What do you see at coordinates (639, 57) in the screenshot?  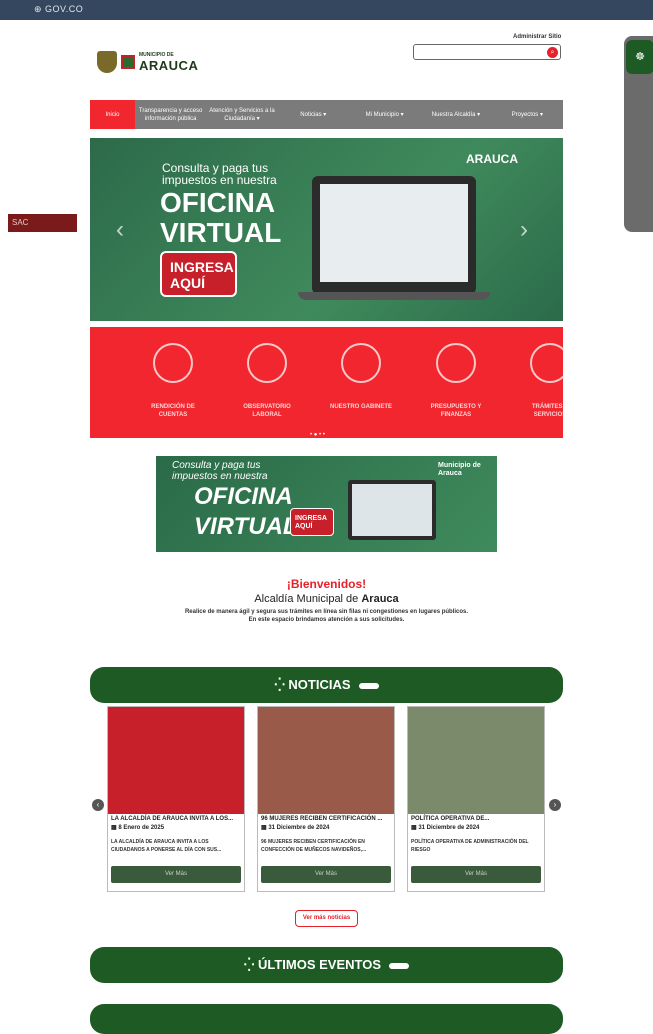 I see `accessibility-icon: ☸` at bounding box center [639, 57].